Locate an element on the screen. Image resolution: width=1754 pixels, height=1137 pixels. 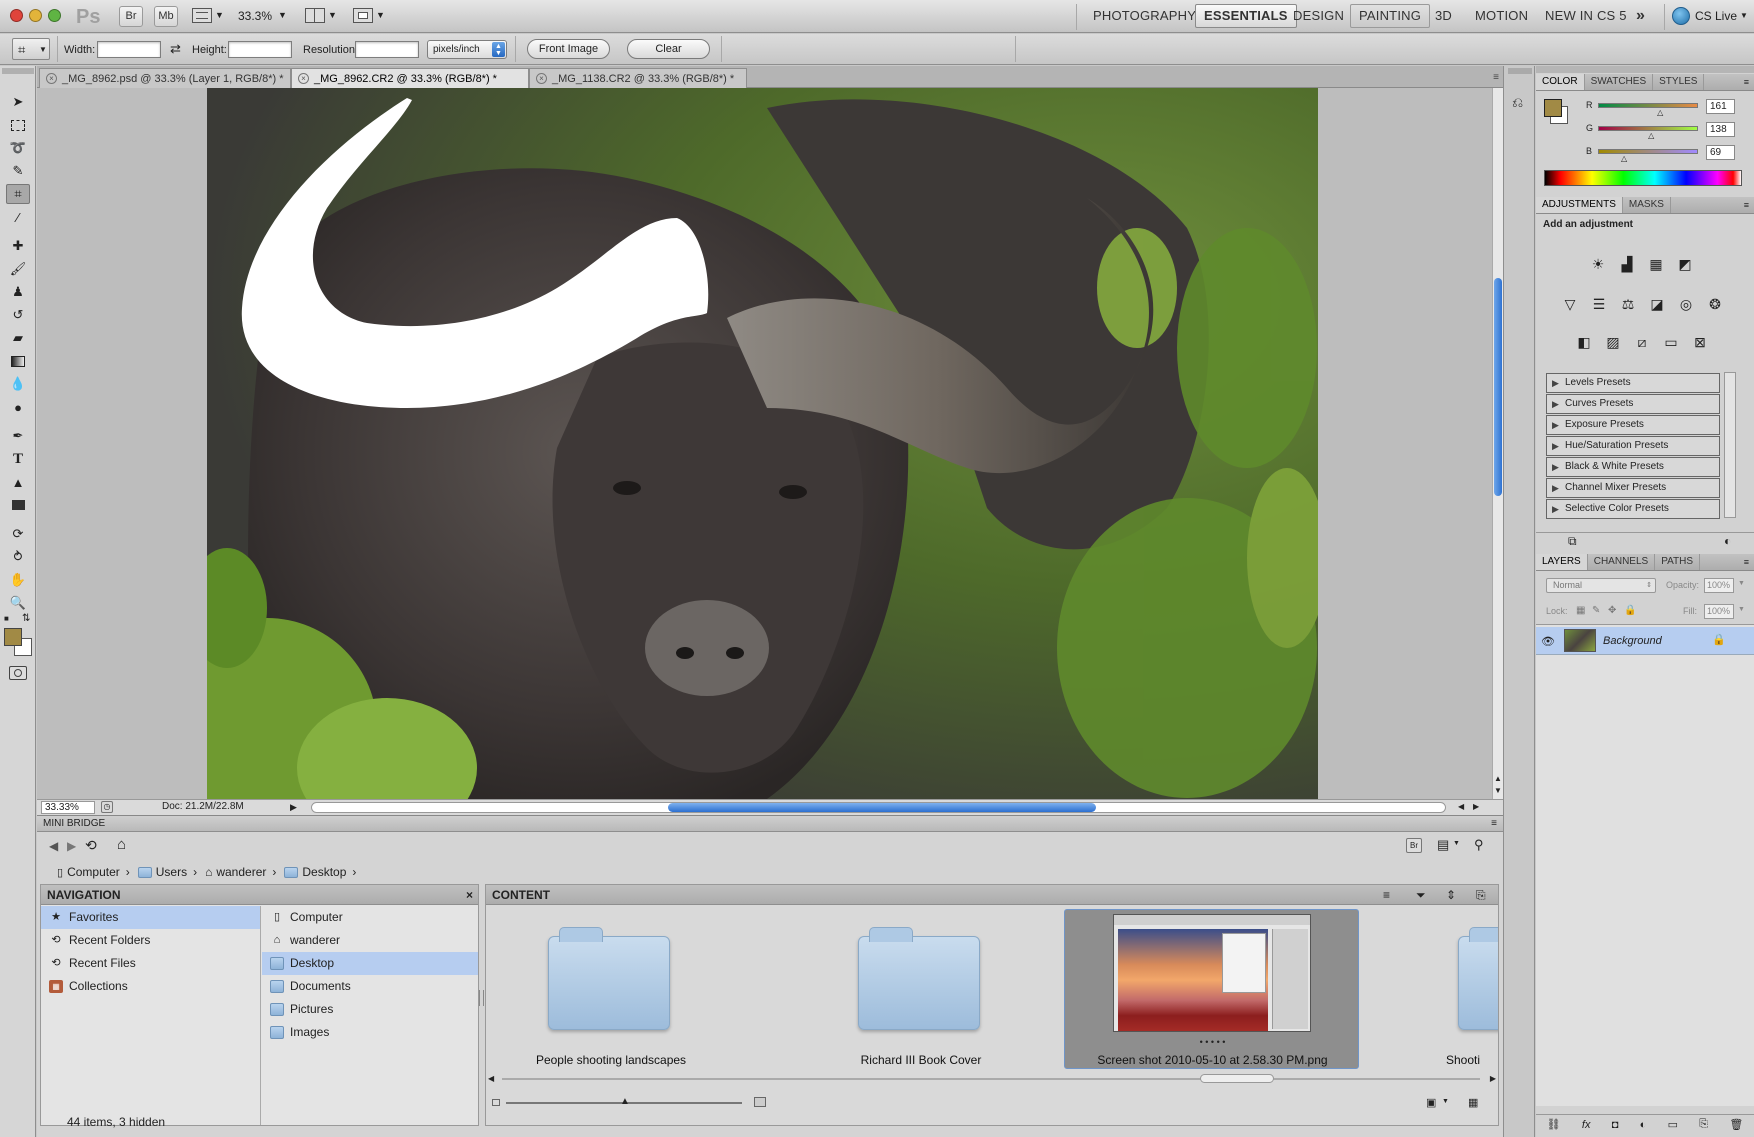
green-slider-handle: △ is located at coordinates (1651, 135).